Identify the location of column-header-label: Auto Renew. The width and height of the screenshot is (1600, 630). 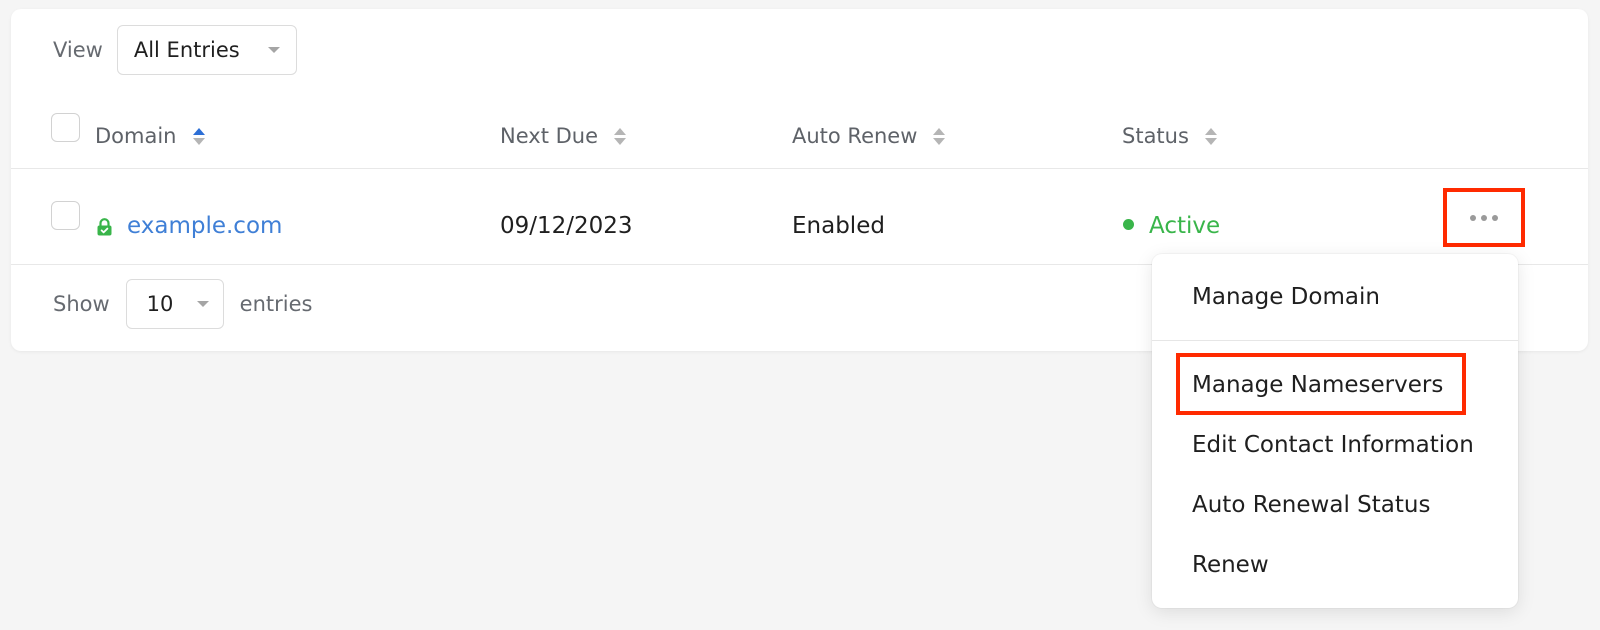
(855, 136).